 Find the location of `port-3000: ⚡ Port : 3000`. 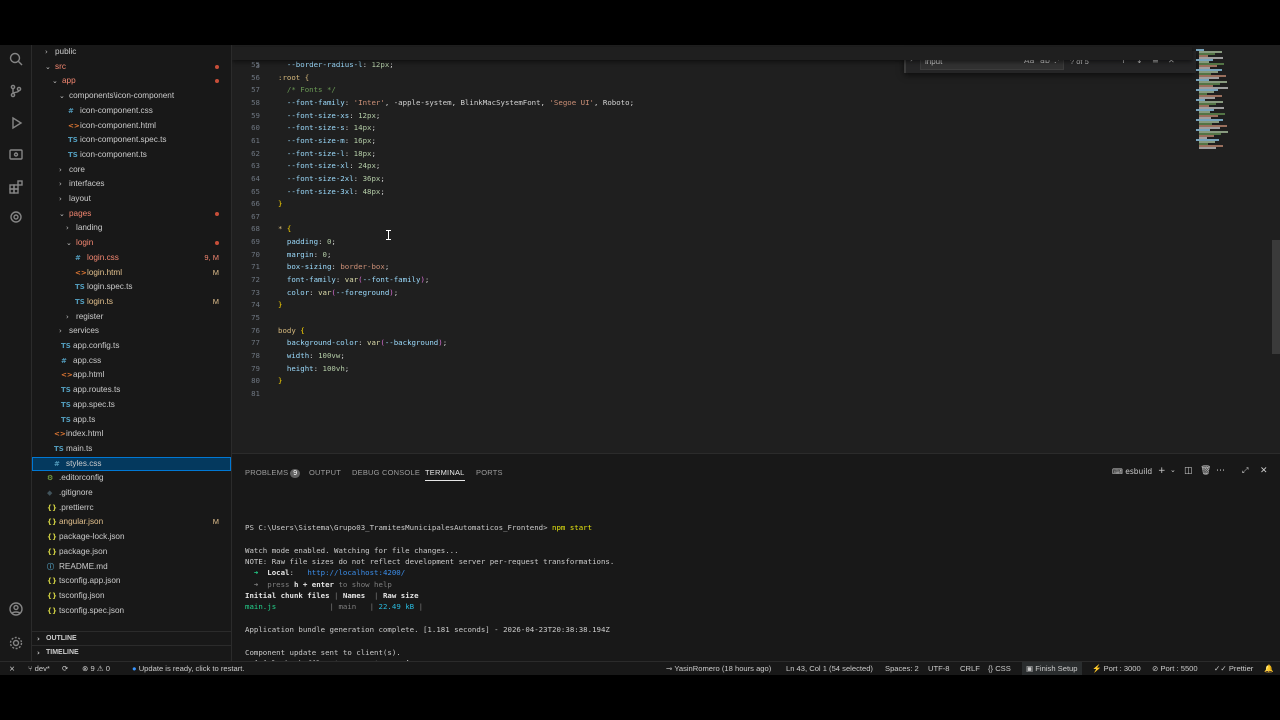

port-3000: ⚡ Port : 3000 is located at coordinates (1116, 668).